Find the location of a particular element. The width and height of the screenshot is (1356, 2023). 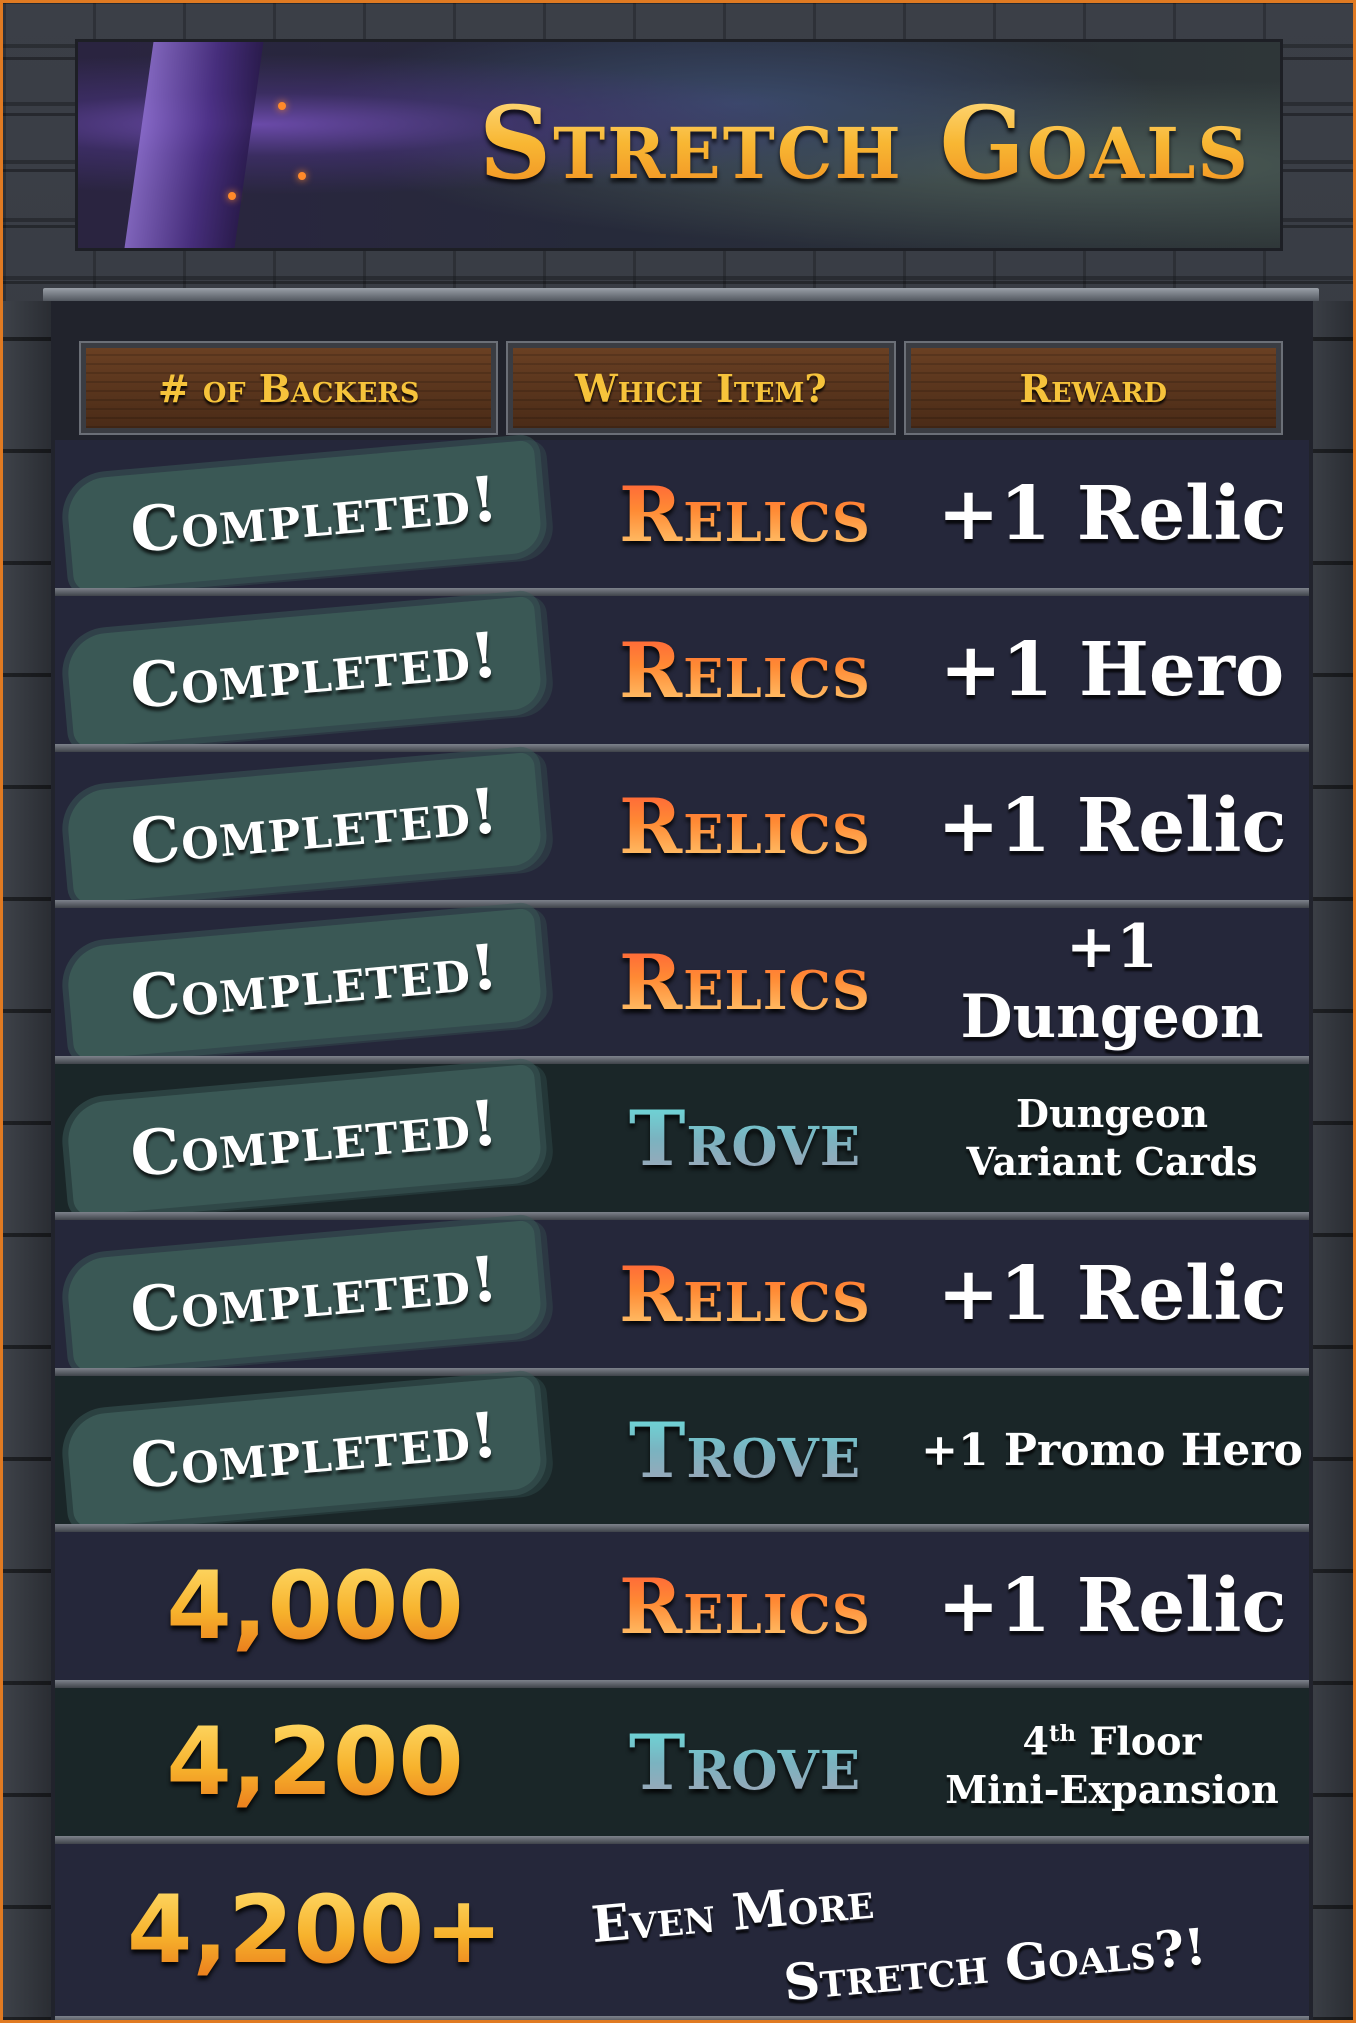

reward-line-1: 4th Floor is located at coordinates (1112, 1738).